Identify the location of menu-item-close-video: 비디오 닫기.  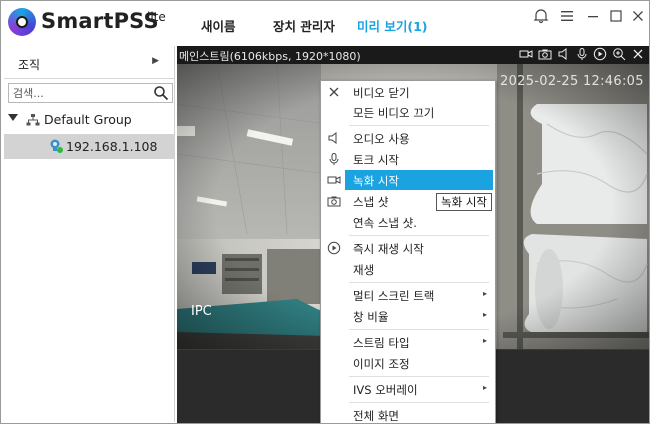
(408, 92).